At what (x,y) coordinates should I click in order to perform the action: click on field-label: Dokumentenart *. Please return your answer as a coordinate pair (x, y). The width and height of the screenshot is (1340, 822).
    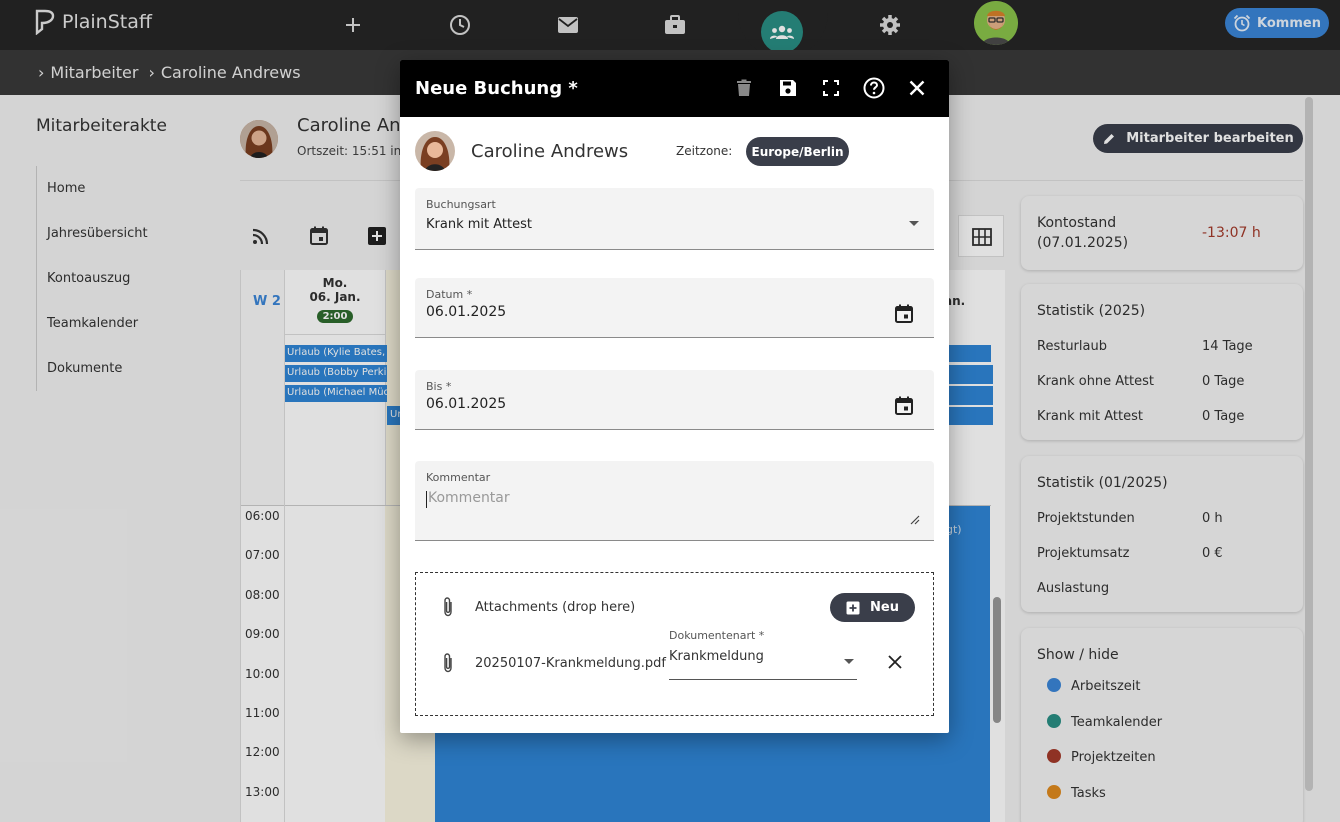
    Looking at the image, I should click on (717, 635).